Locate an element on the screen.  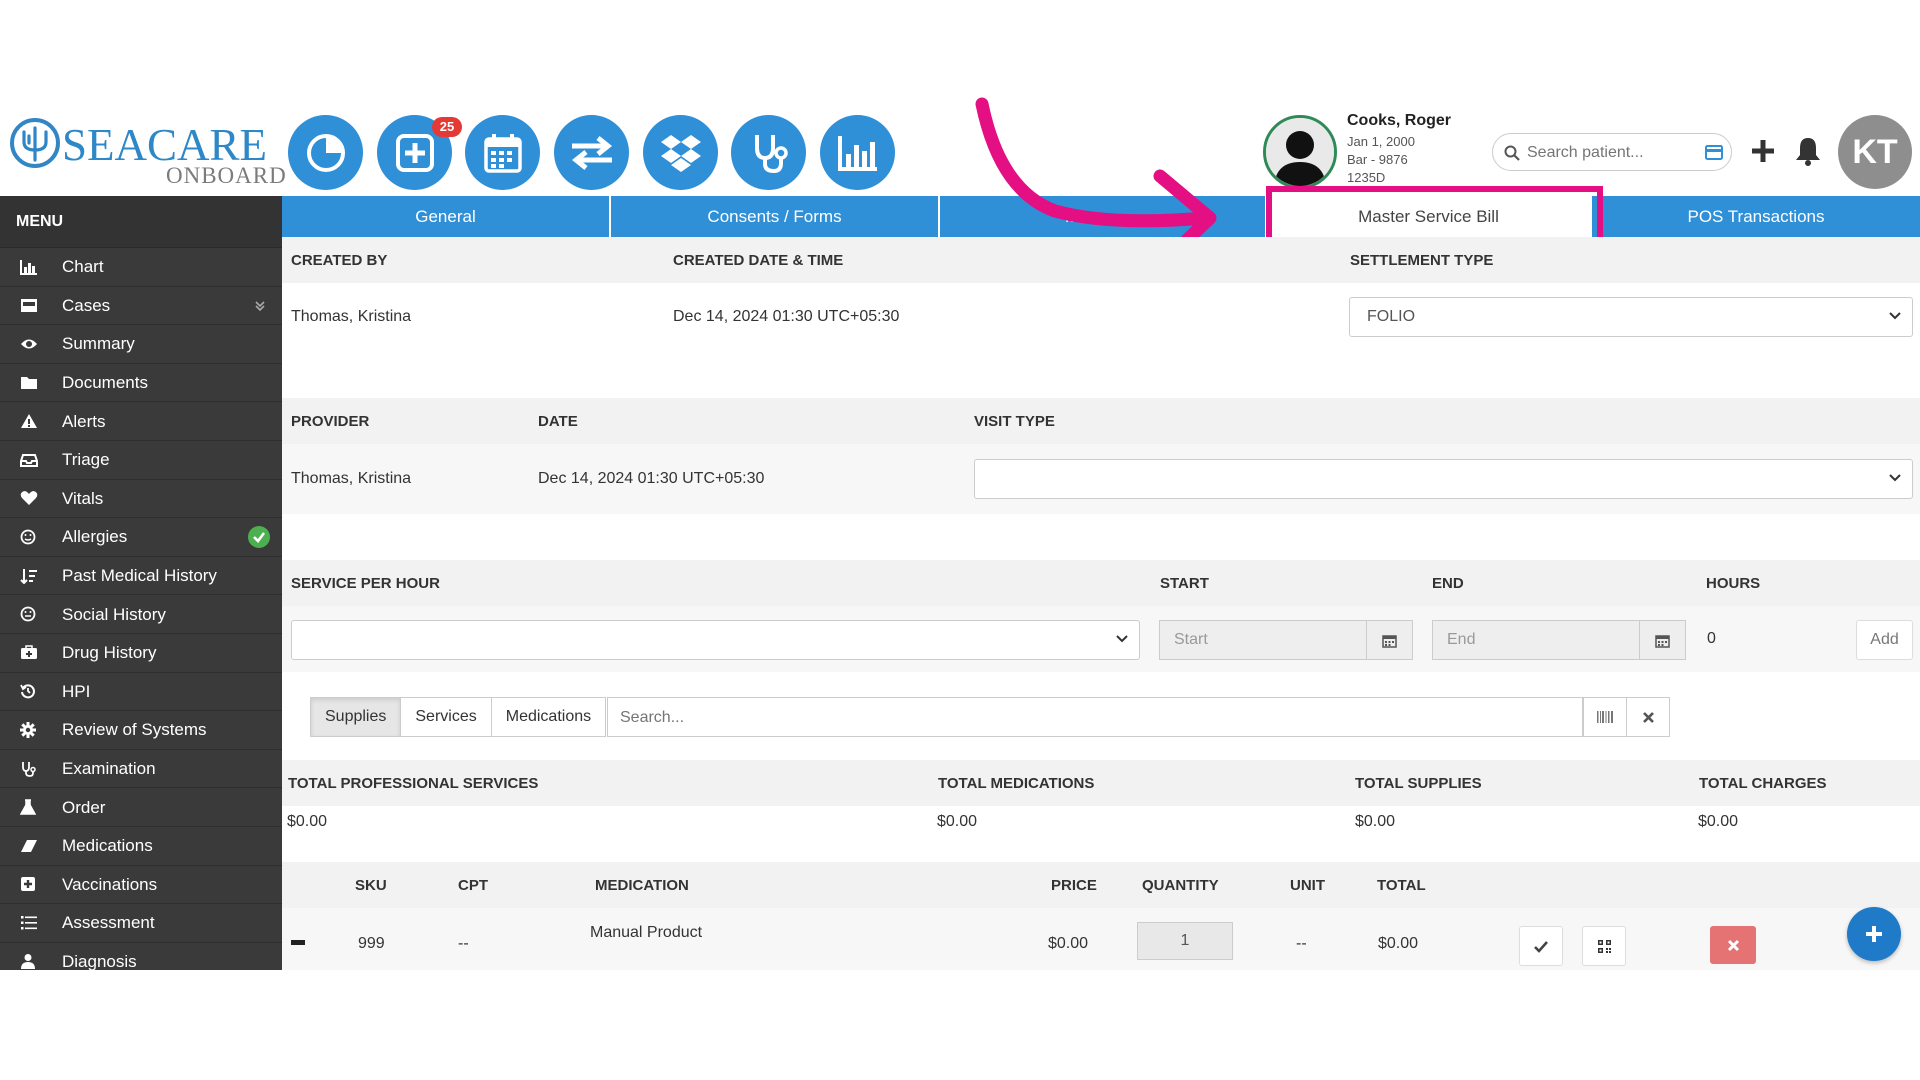
dropbox-icon is located at coordinates (680, 153).